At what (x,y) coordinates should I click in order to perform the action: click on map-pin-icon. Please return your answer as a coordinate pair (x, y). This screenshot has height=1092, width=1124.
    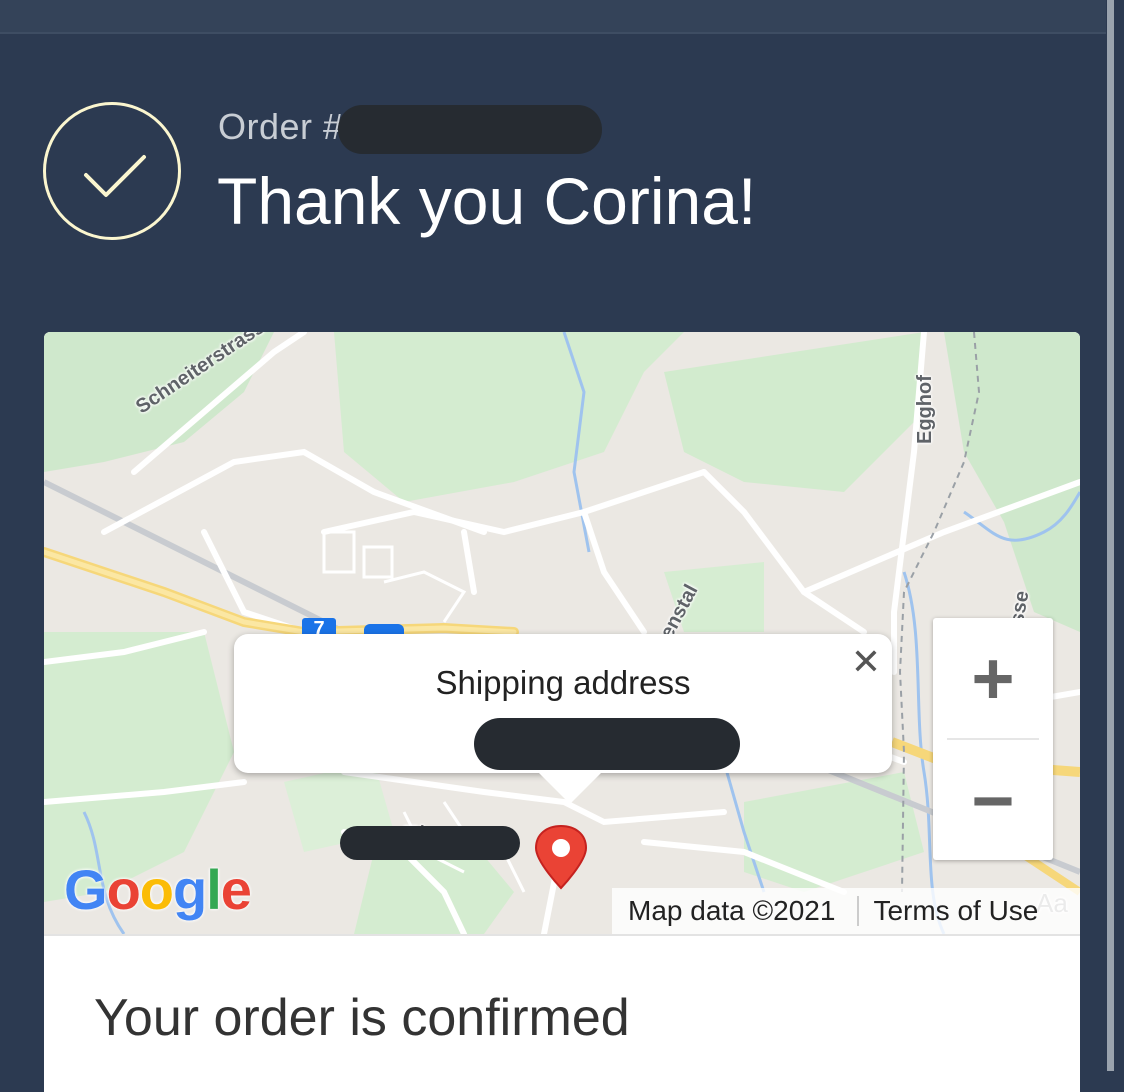
    Looking at the image, I should click on (561, 859).